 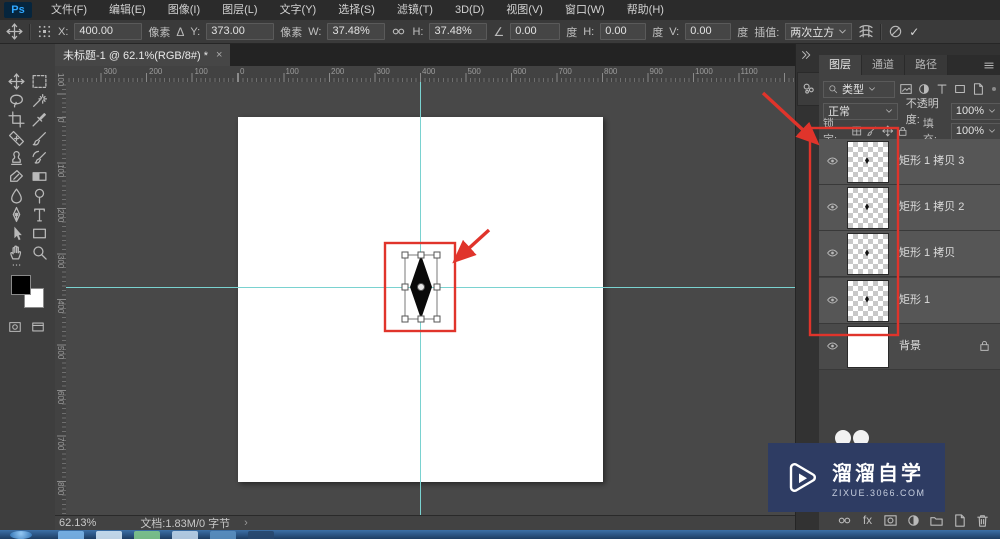 I want to click on h-skew-input: 0.00, so click(x=623, y=31).